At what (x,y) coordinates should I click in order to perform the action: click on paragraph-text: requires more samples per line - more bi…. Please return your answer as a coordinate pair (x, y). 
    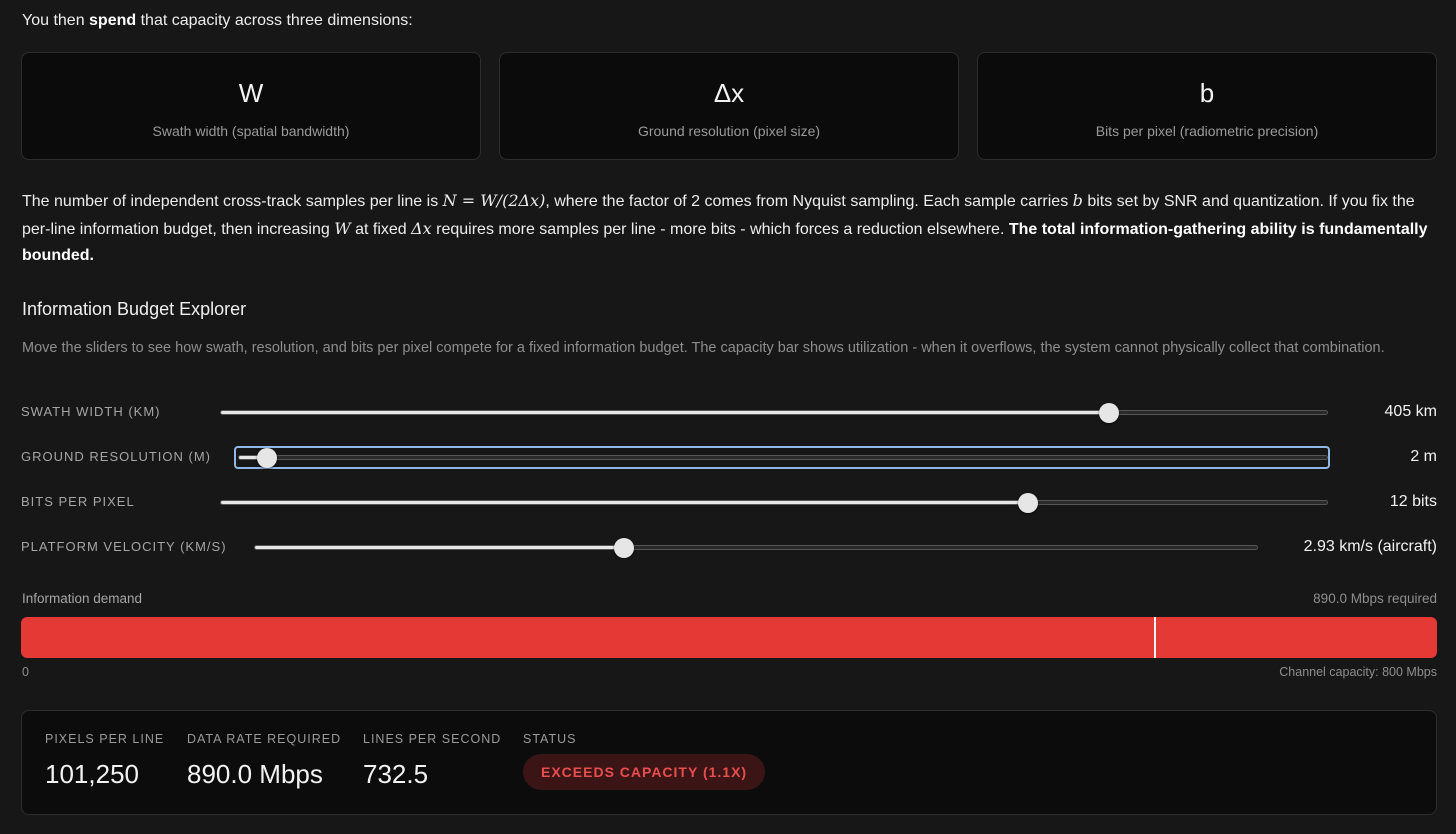
    Looking at the image, I should click on (720, 229).